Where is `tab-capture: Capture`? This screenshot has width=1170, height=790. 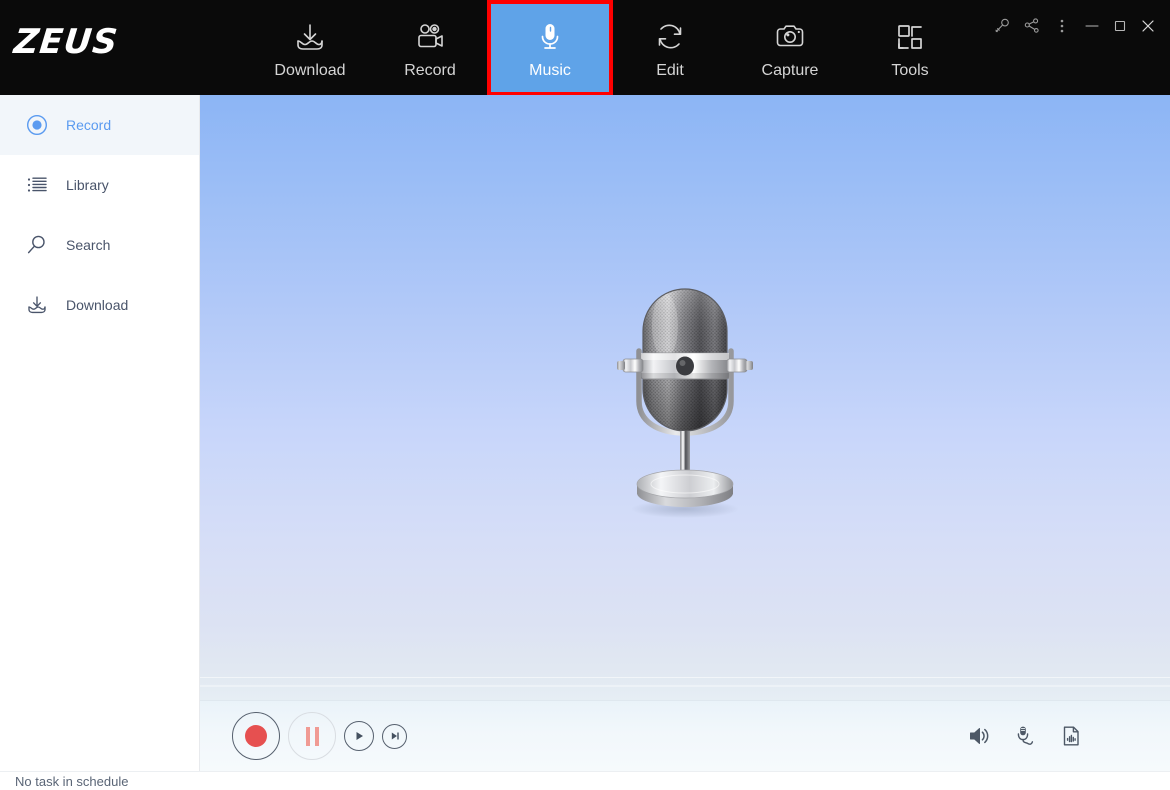
tab-capture: Capture is located at coordinates (790, 48).